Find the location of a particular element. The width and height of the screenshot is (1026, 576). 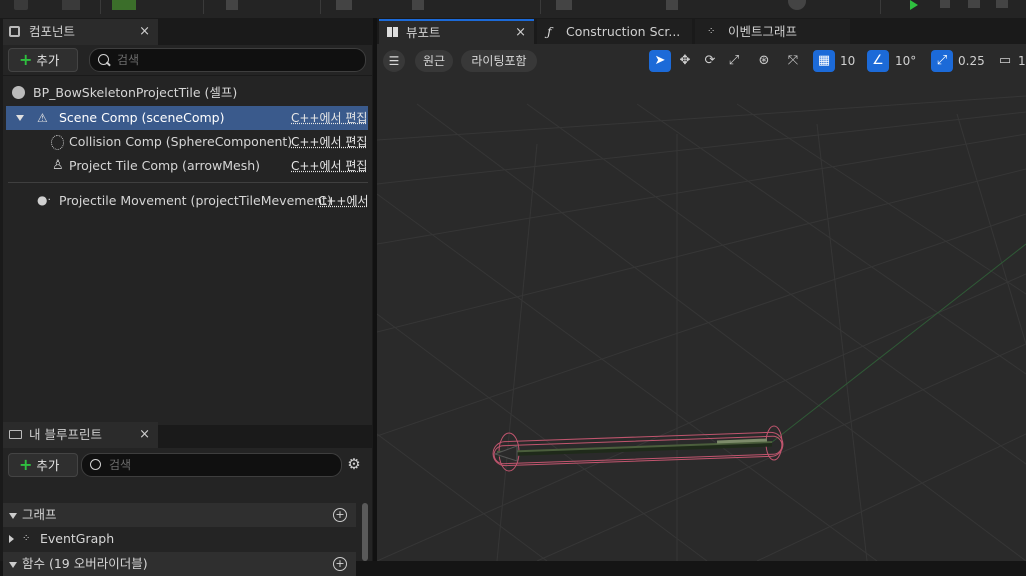

tab-event-graph: ⁘ 이벤트그래프 is located at coordinates (772, 32).